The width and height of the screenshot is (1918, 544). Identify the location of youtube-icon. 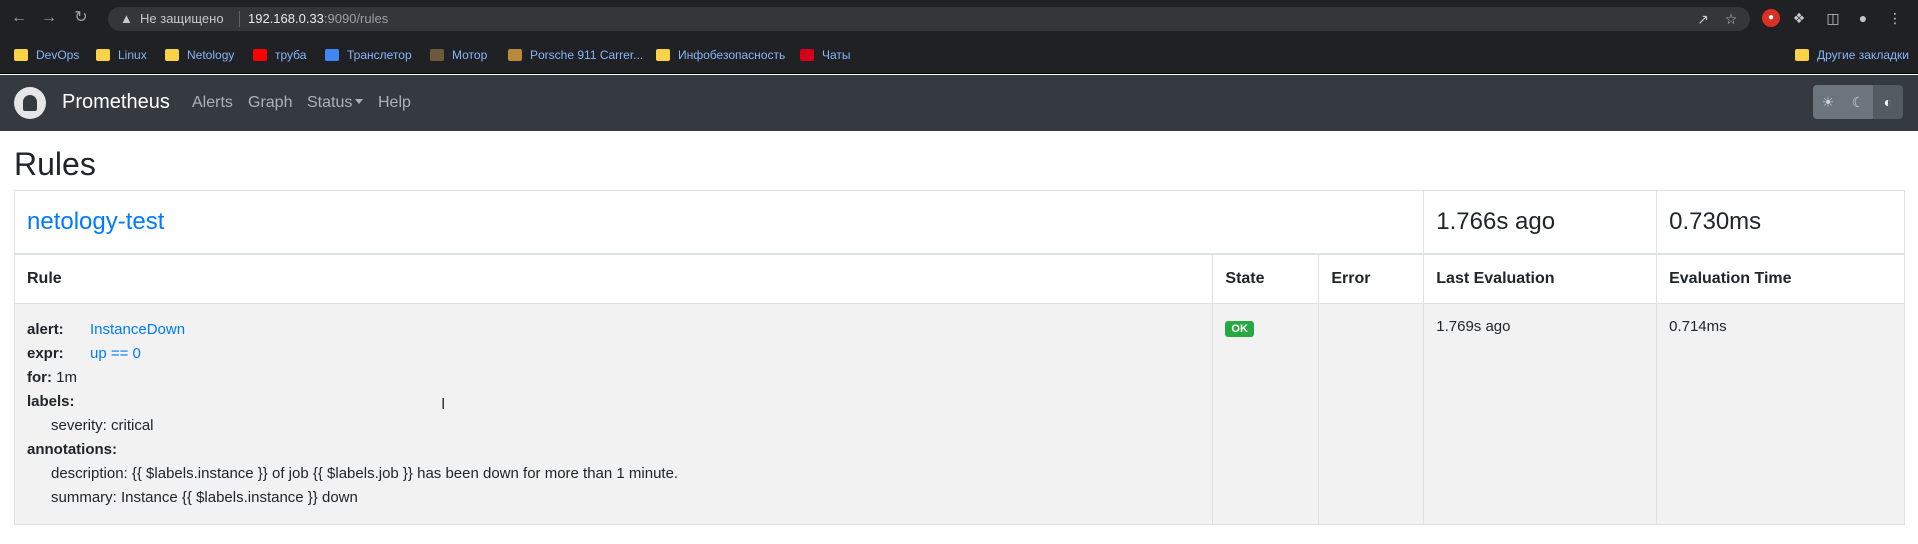
(260, 55).